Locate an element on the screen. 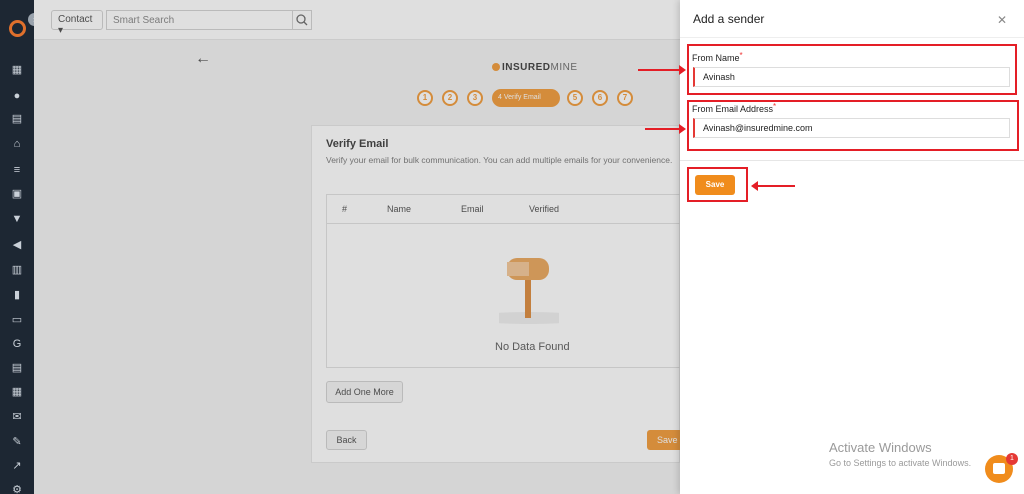 The height and width of the screenshot is (494, 1024). reports-icon: ▮ is located at coordinates (17, 295).